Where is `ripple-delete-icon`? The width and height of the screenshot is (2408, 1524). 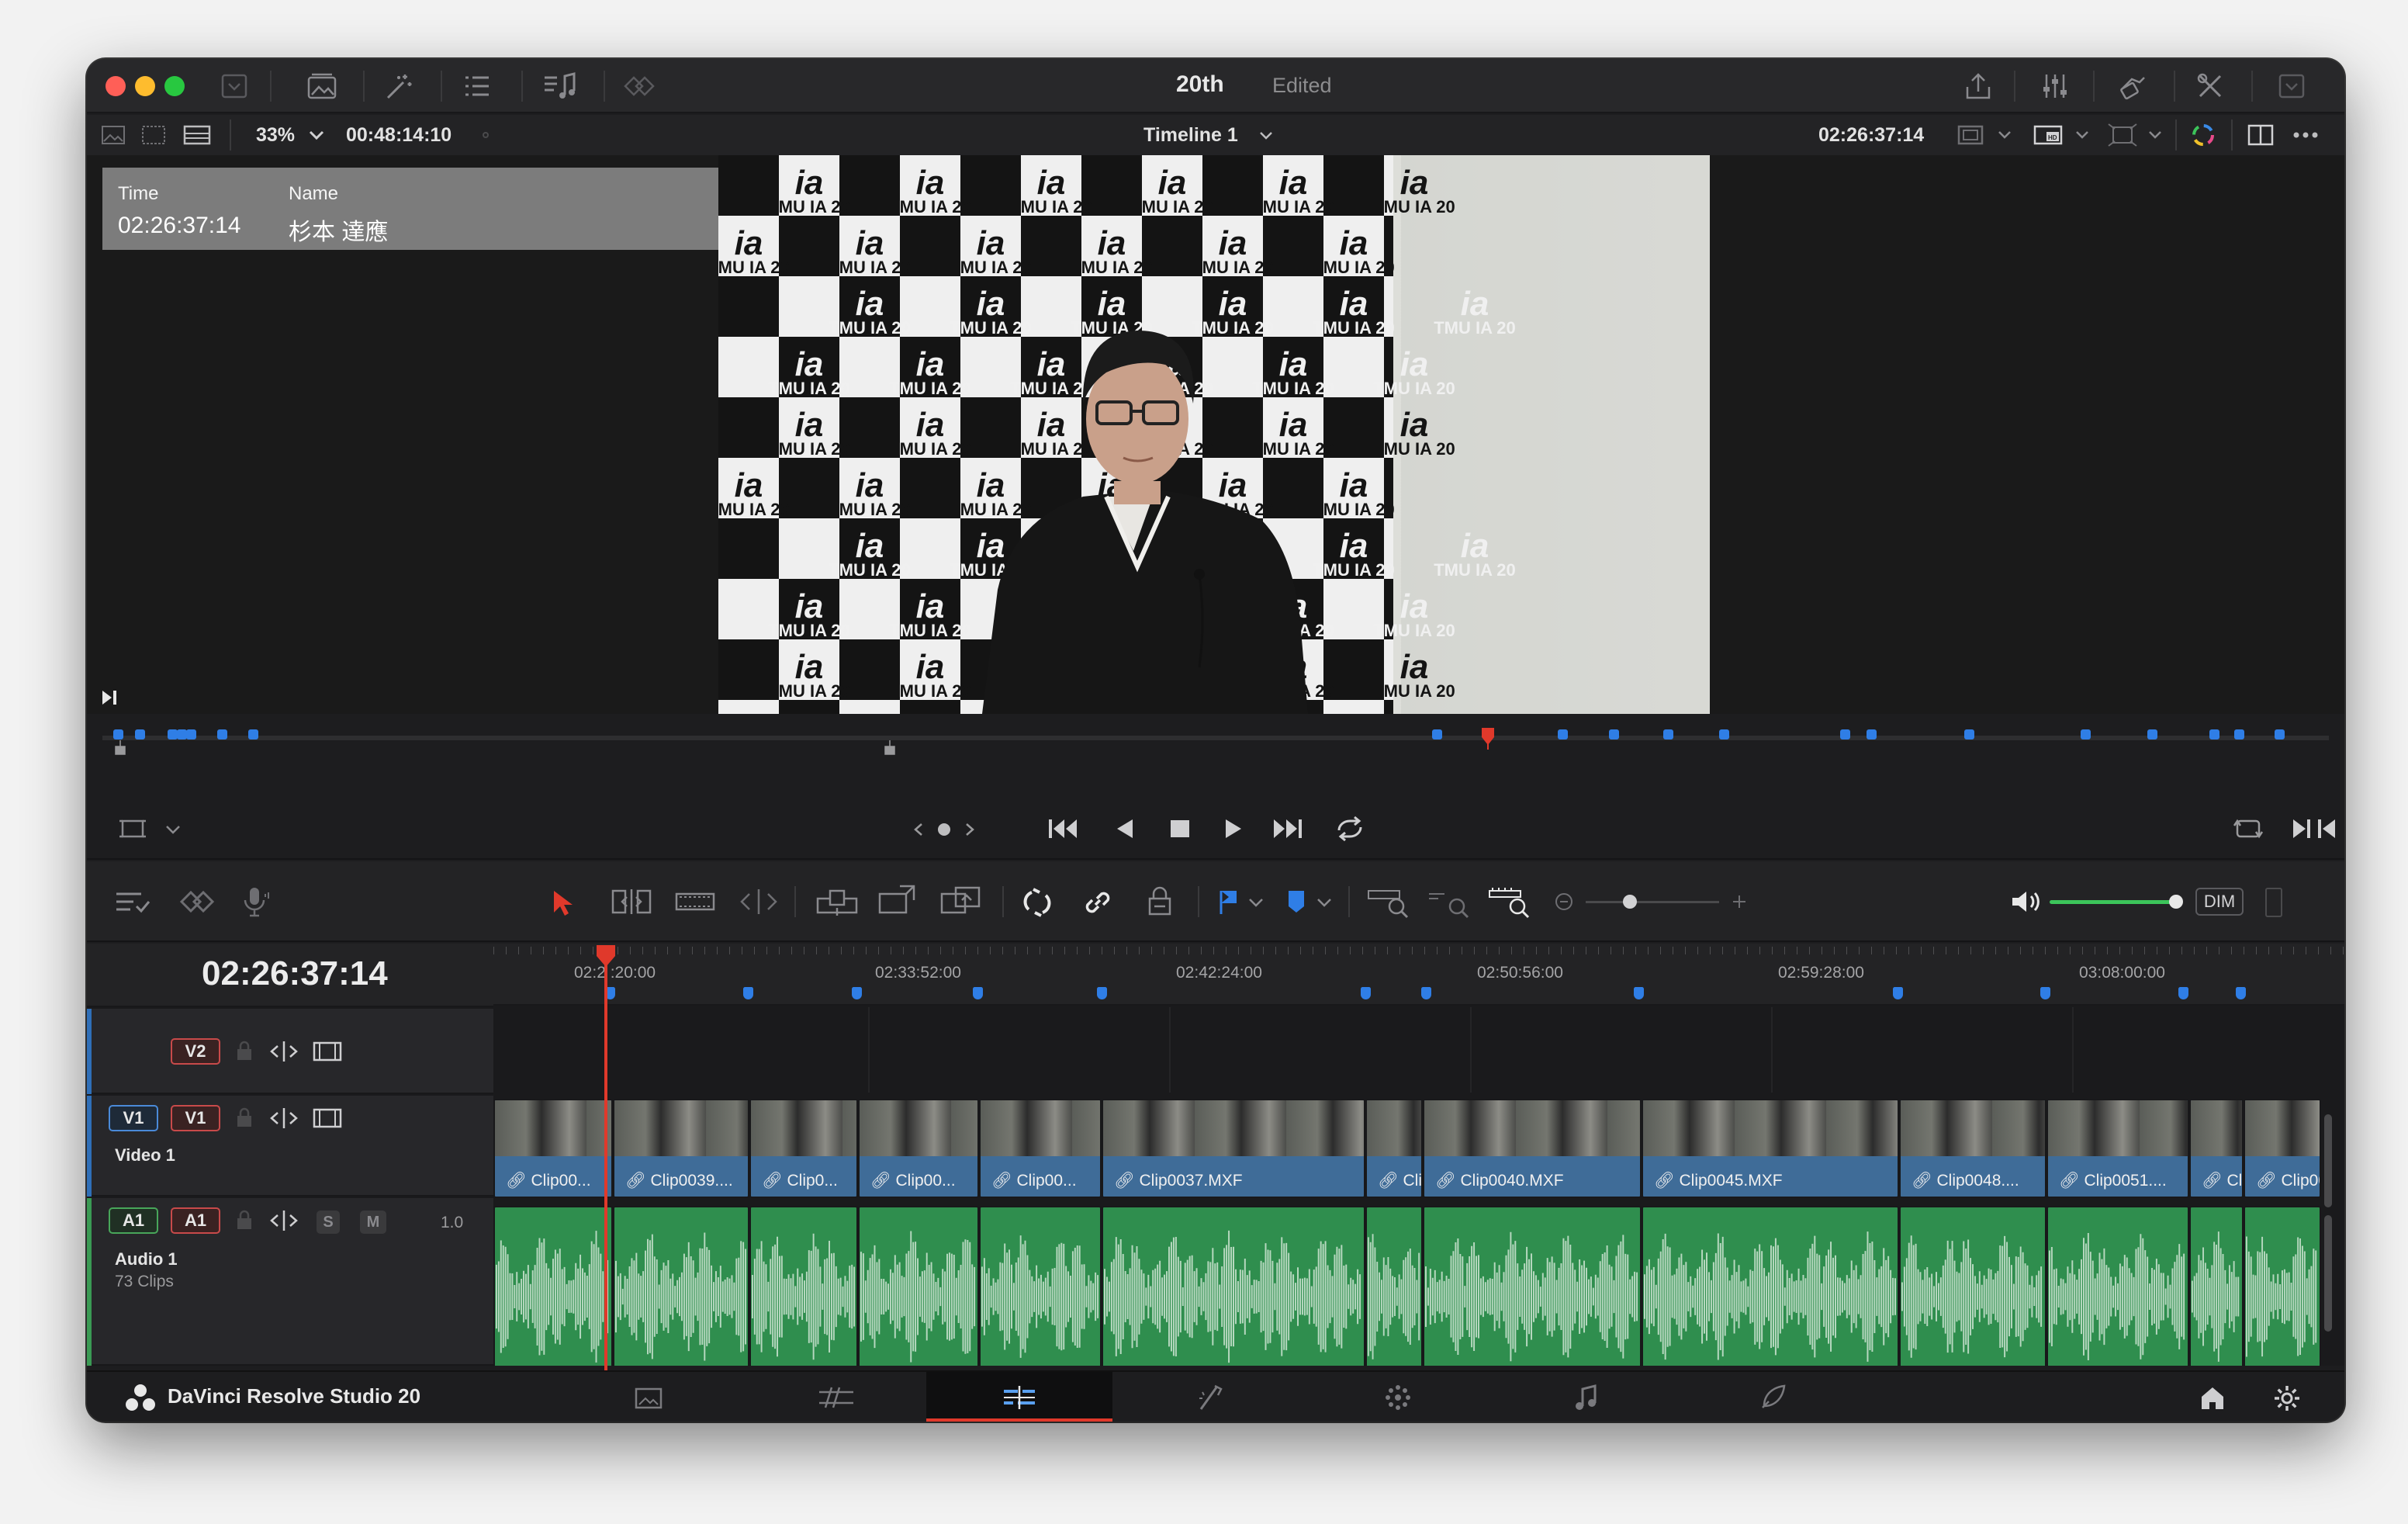
ripple-delete-icon is located at coordinates (198, 902).